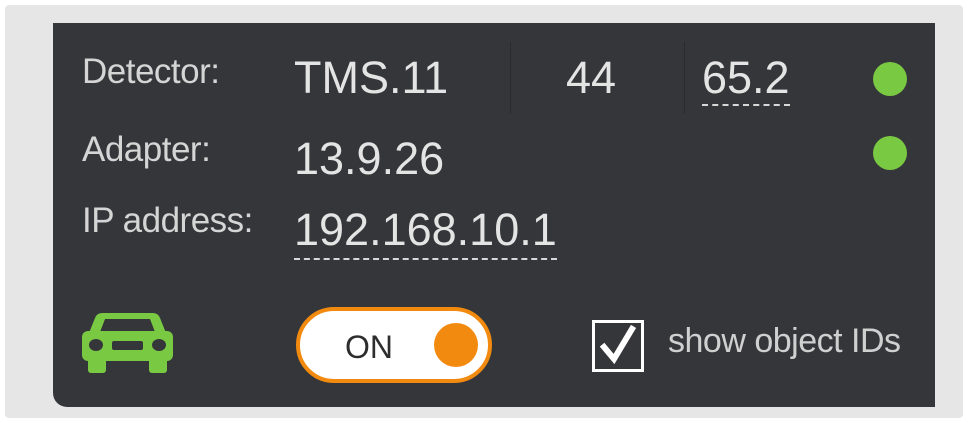 Image resolution: width=969 pixels, height=423 pixels. I want to click on ip-address-field: 192.168.10.1, so click(425, 233).